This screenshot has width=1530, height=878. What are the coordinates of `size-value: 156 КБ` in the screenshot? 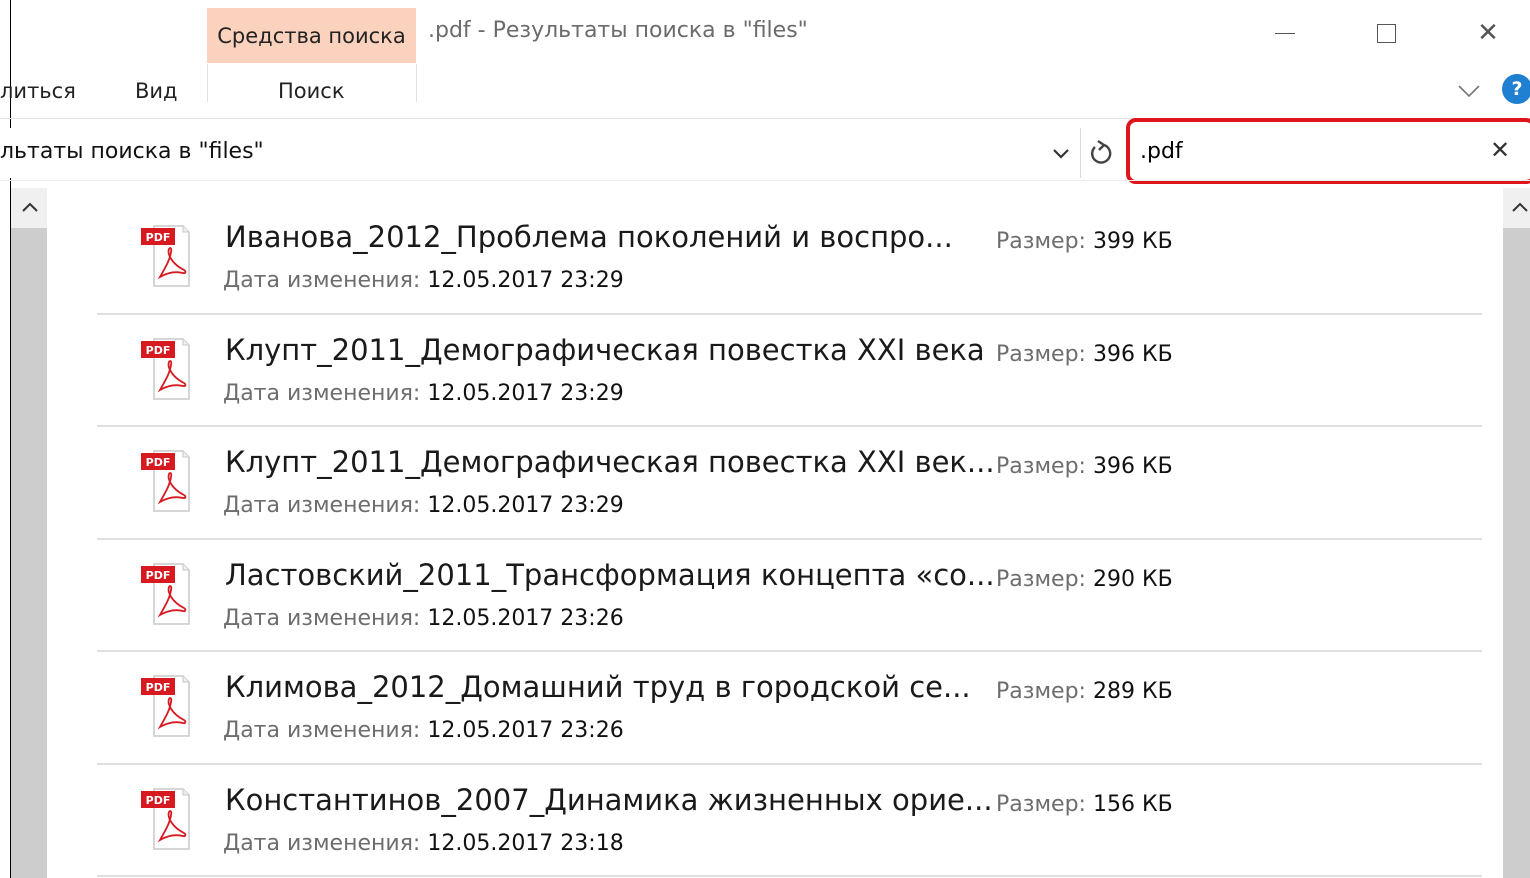 It's located at (1132, 804).